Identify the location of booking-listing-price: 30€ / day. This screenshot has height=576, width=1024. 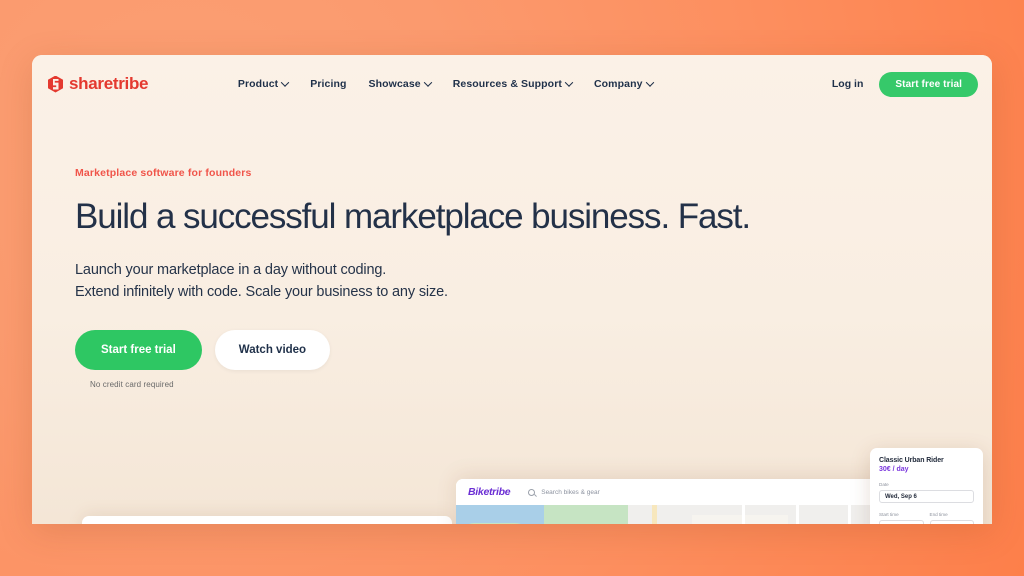
(894, 469).